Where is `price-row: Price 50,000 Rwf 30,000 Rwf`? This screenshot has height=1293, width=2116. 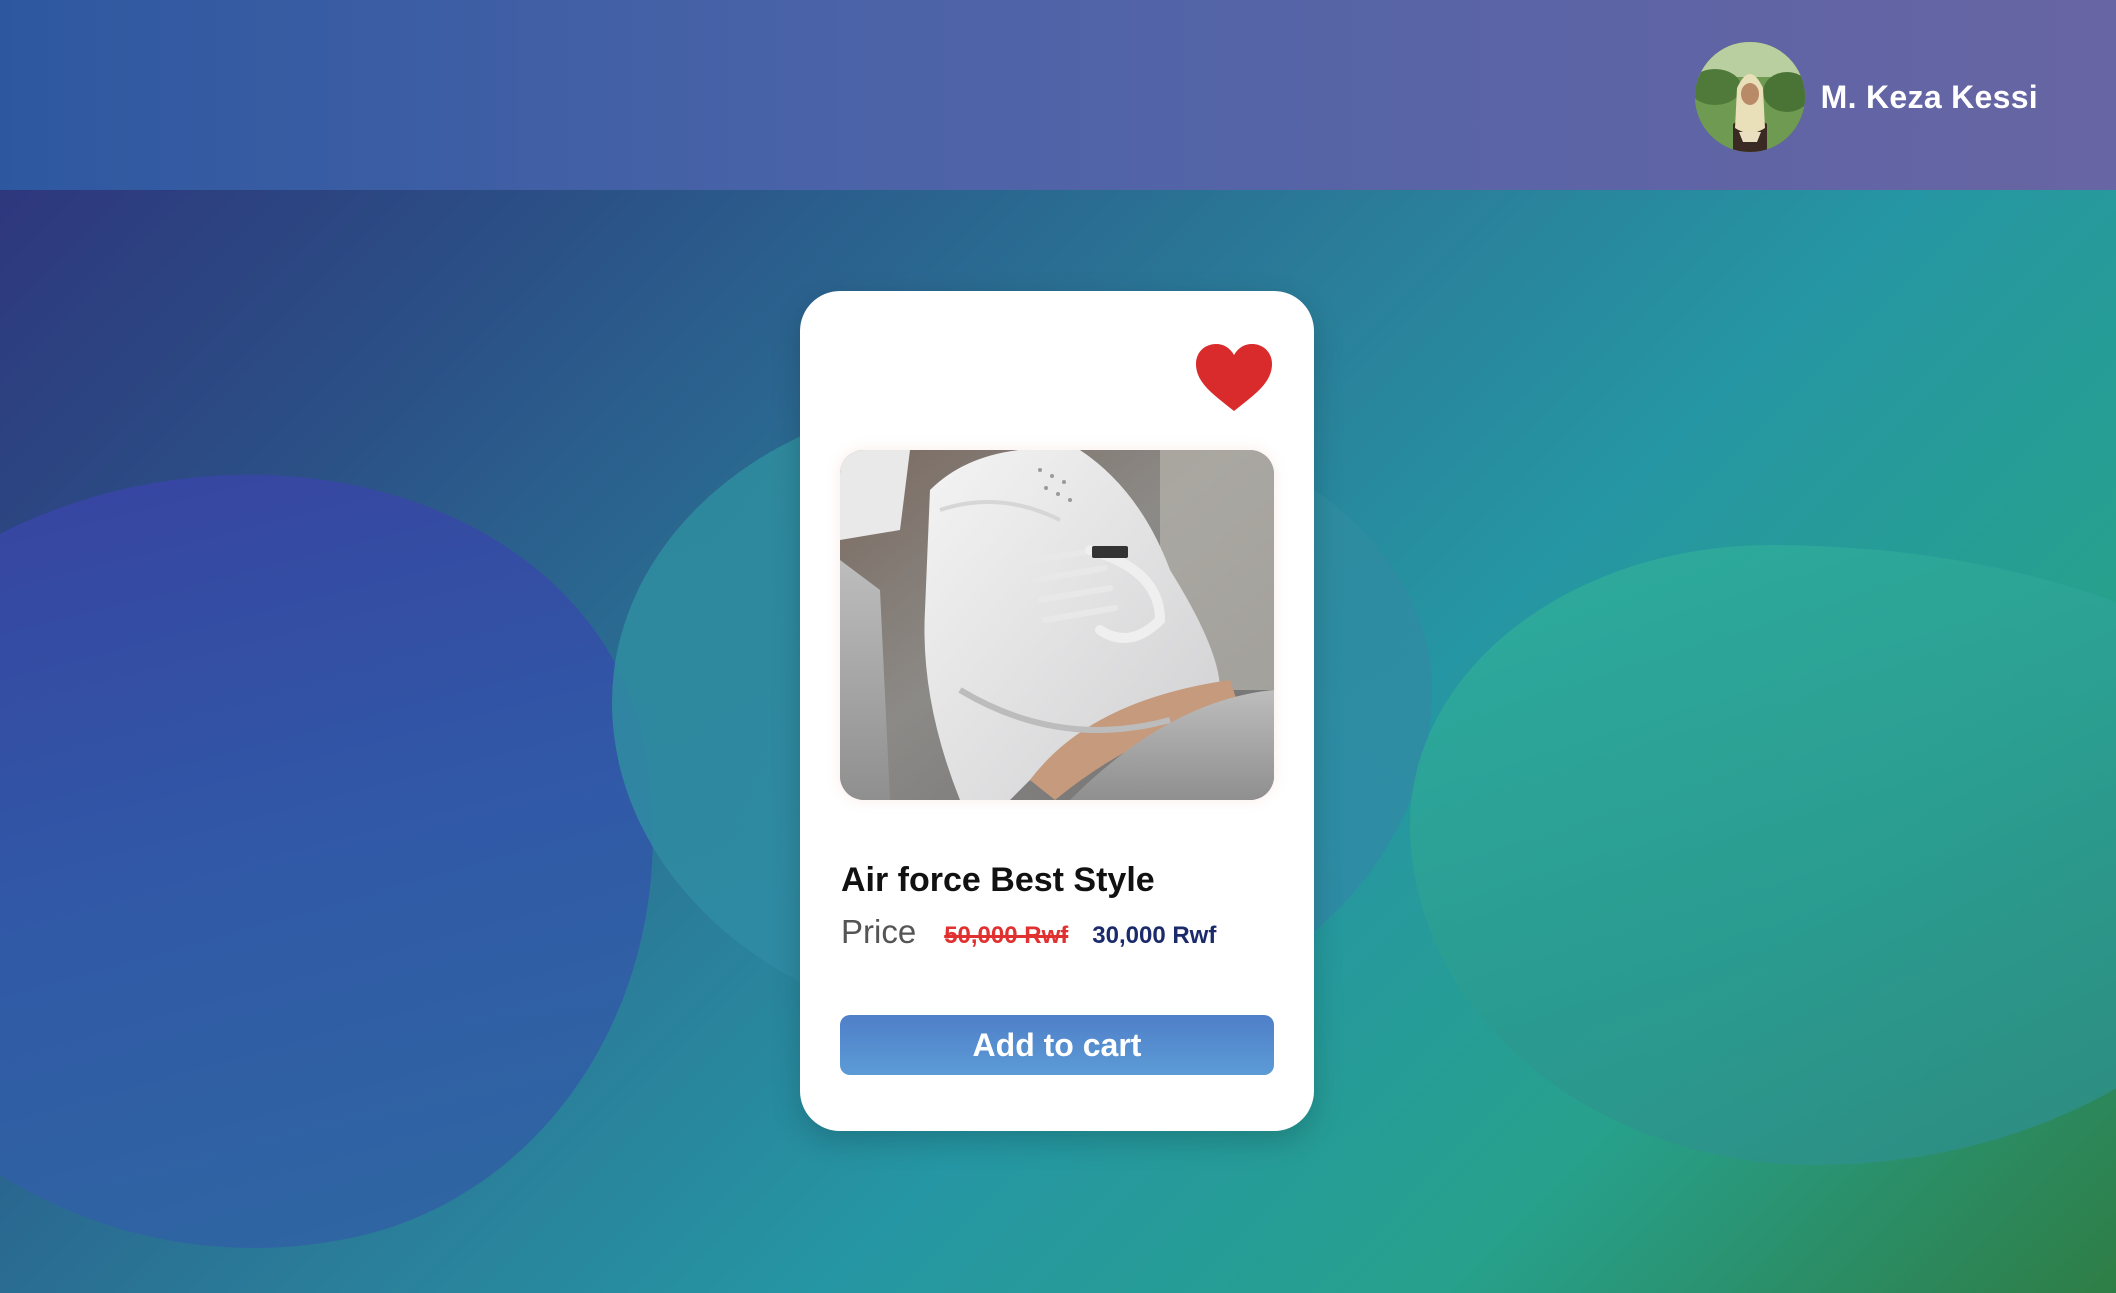
price-row: Price 50,000 Rwf 30,000 Rwf is located at coordinates (1028, 932).